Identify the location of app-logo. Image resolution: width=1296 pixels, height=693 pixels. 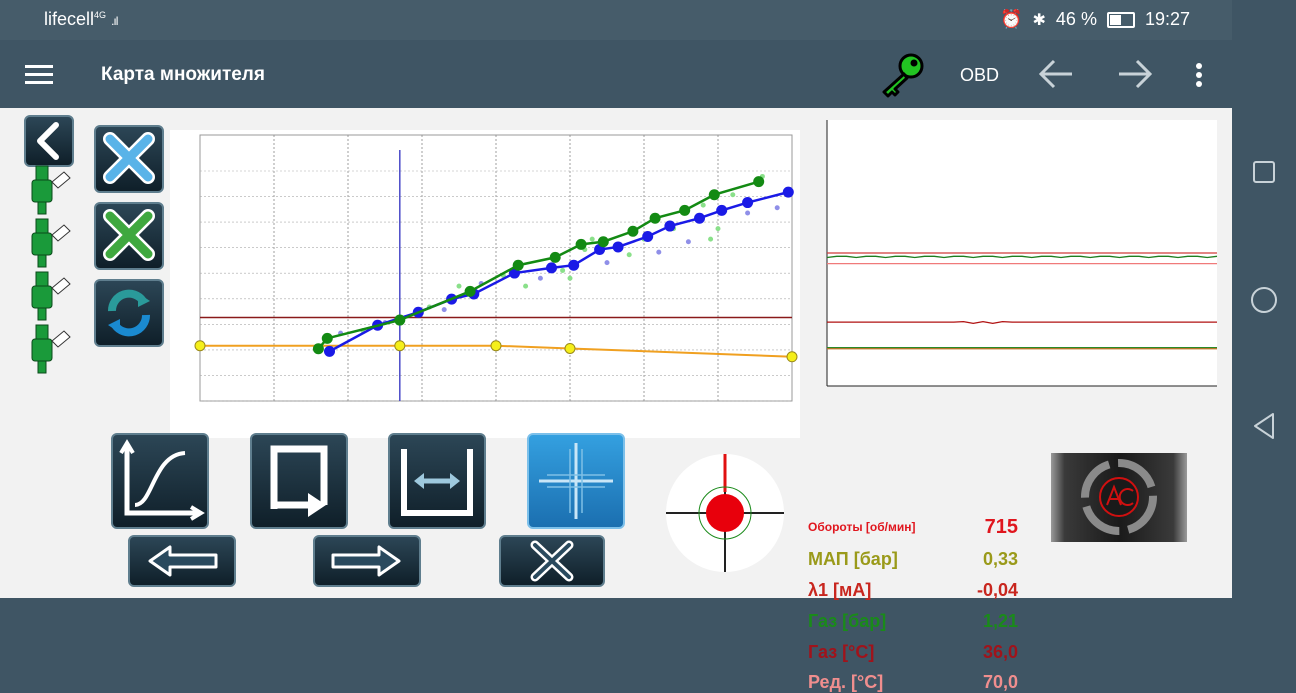
(1119, 497).